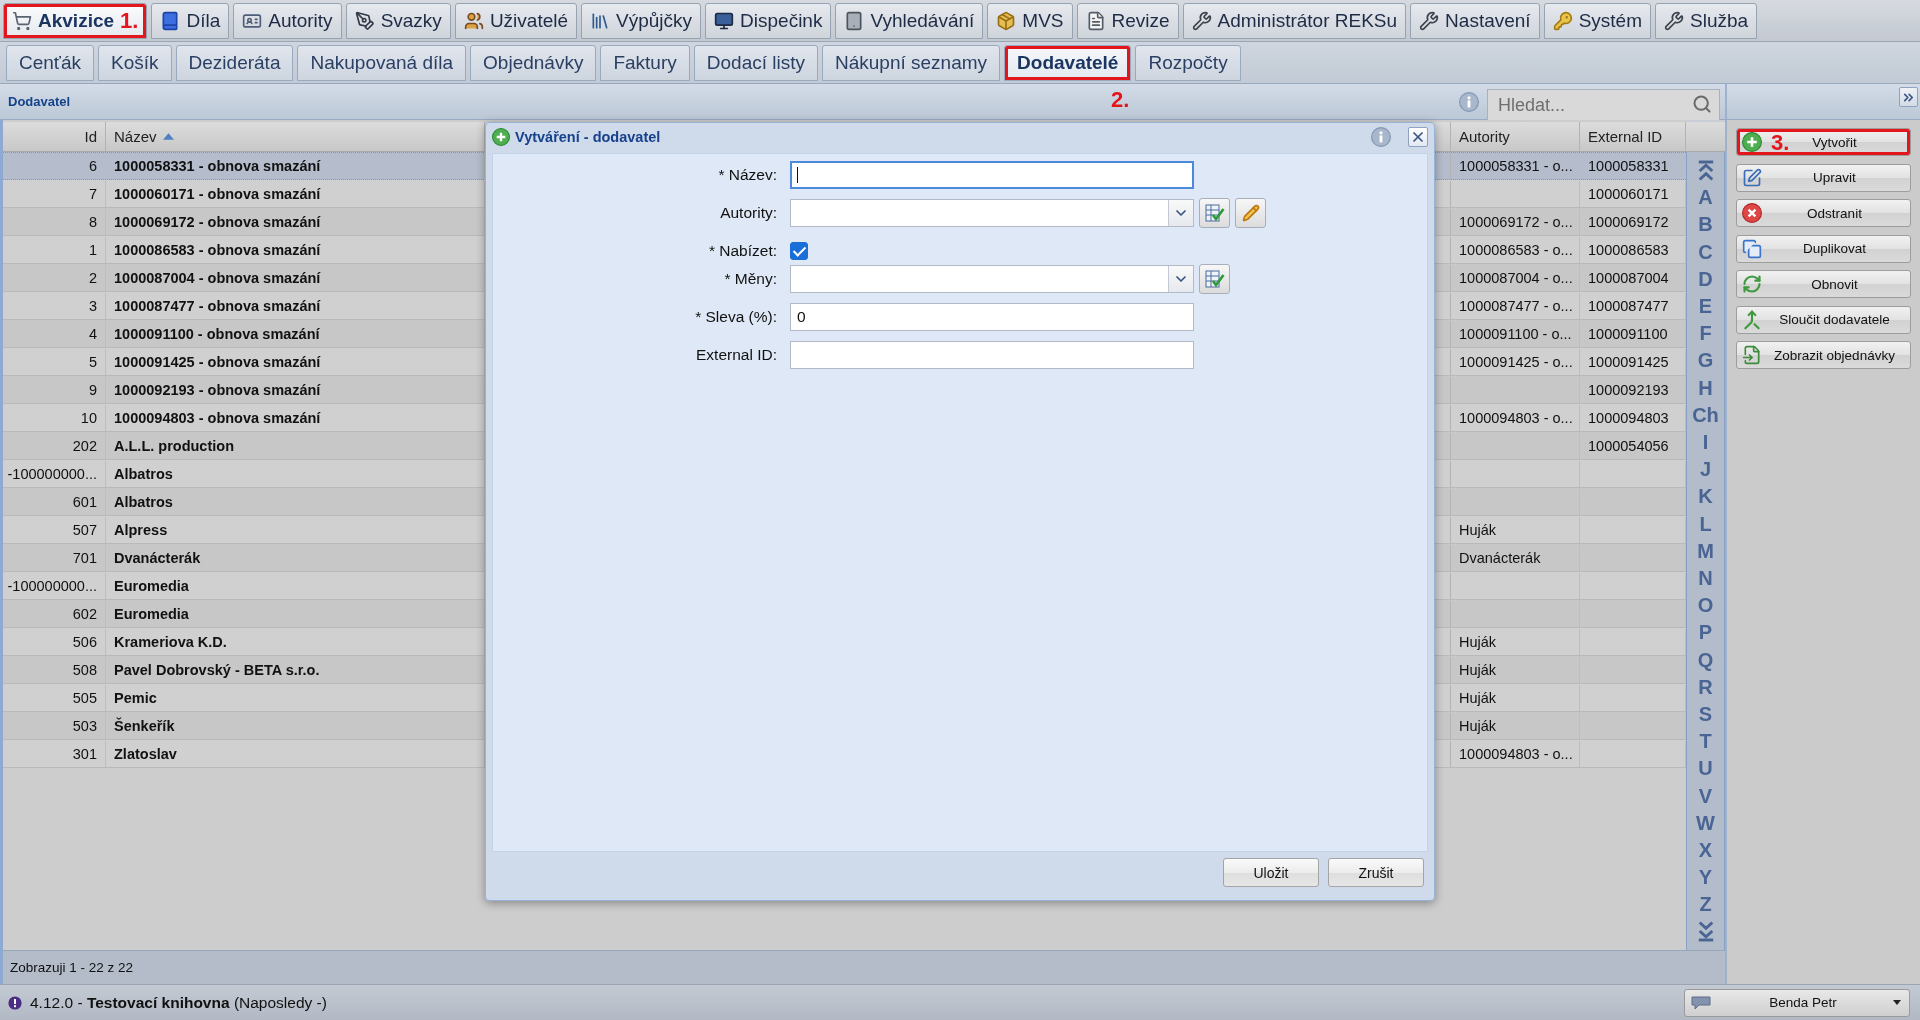  I want to click on field-label: Autority:, so click(748, 213).